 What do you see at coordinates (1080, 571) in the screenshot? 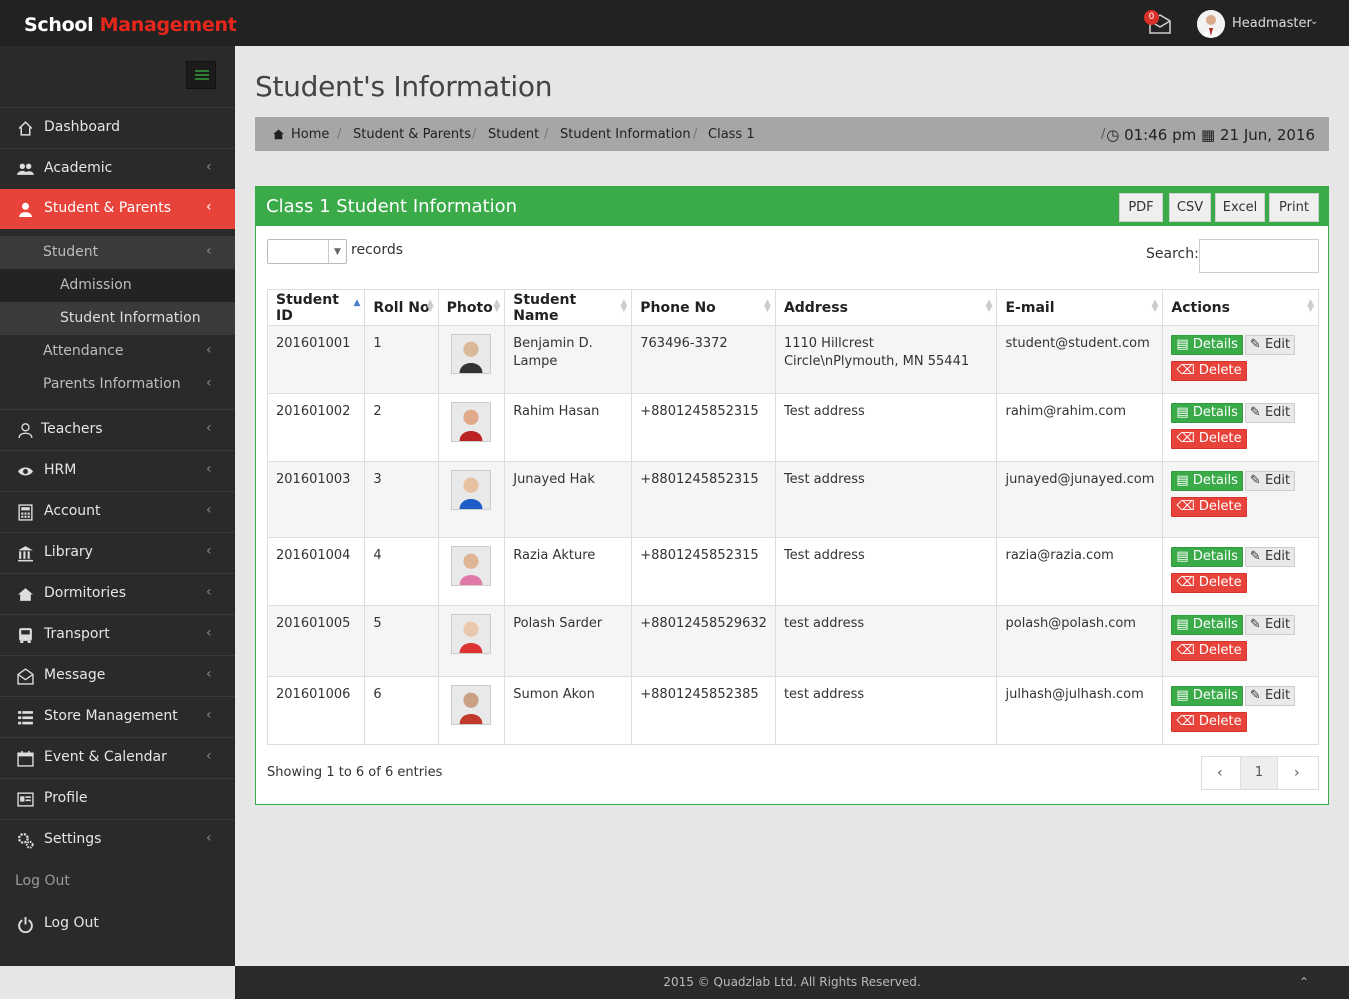
I see `email-cell: razia@razia.com` at bounding box center [1080, 571].